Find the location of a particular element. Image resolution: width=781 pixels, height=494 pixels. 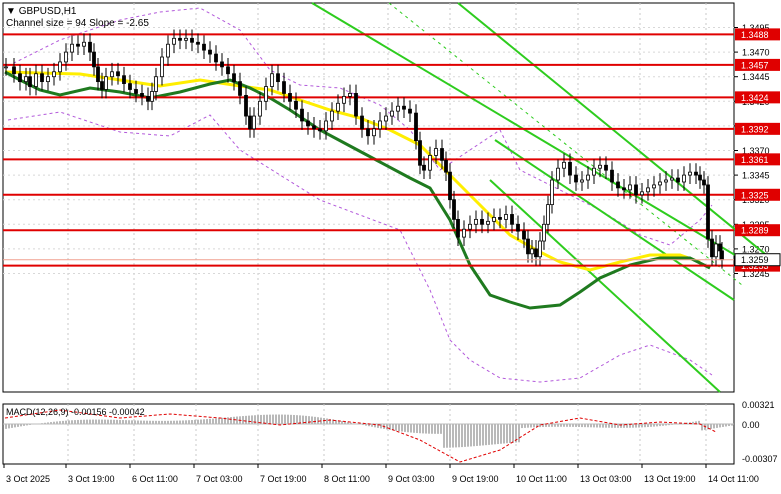

level-label: 1.3361 is located at coordinates (755, 160).